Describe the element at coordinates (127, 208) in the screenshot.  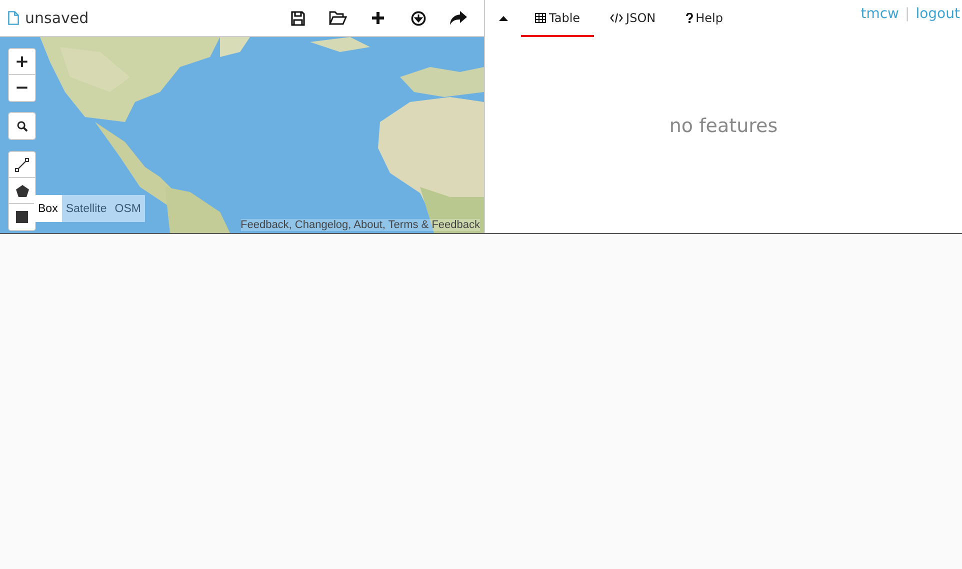
I see `layer-button: OSM` at that location.